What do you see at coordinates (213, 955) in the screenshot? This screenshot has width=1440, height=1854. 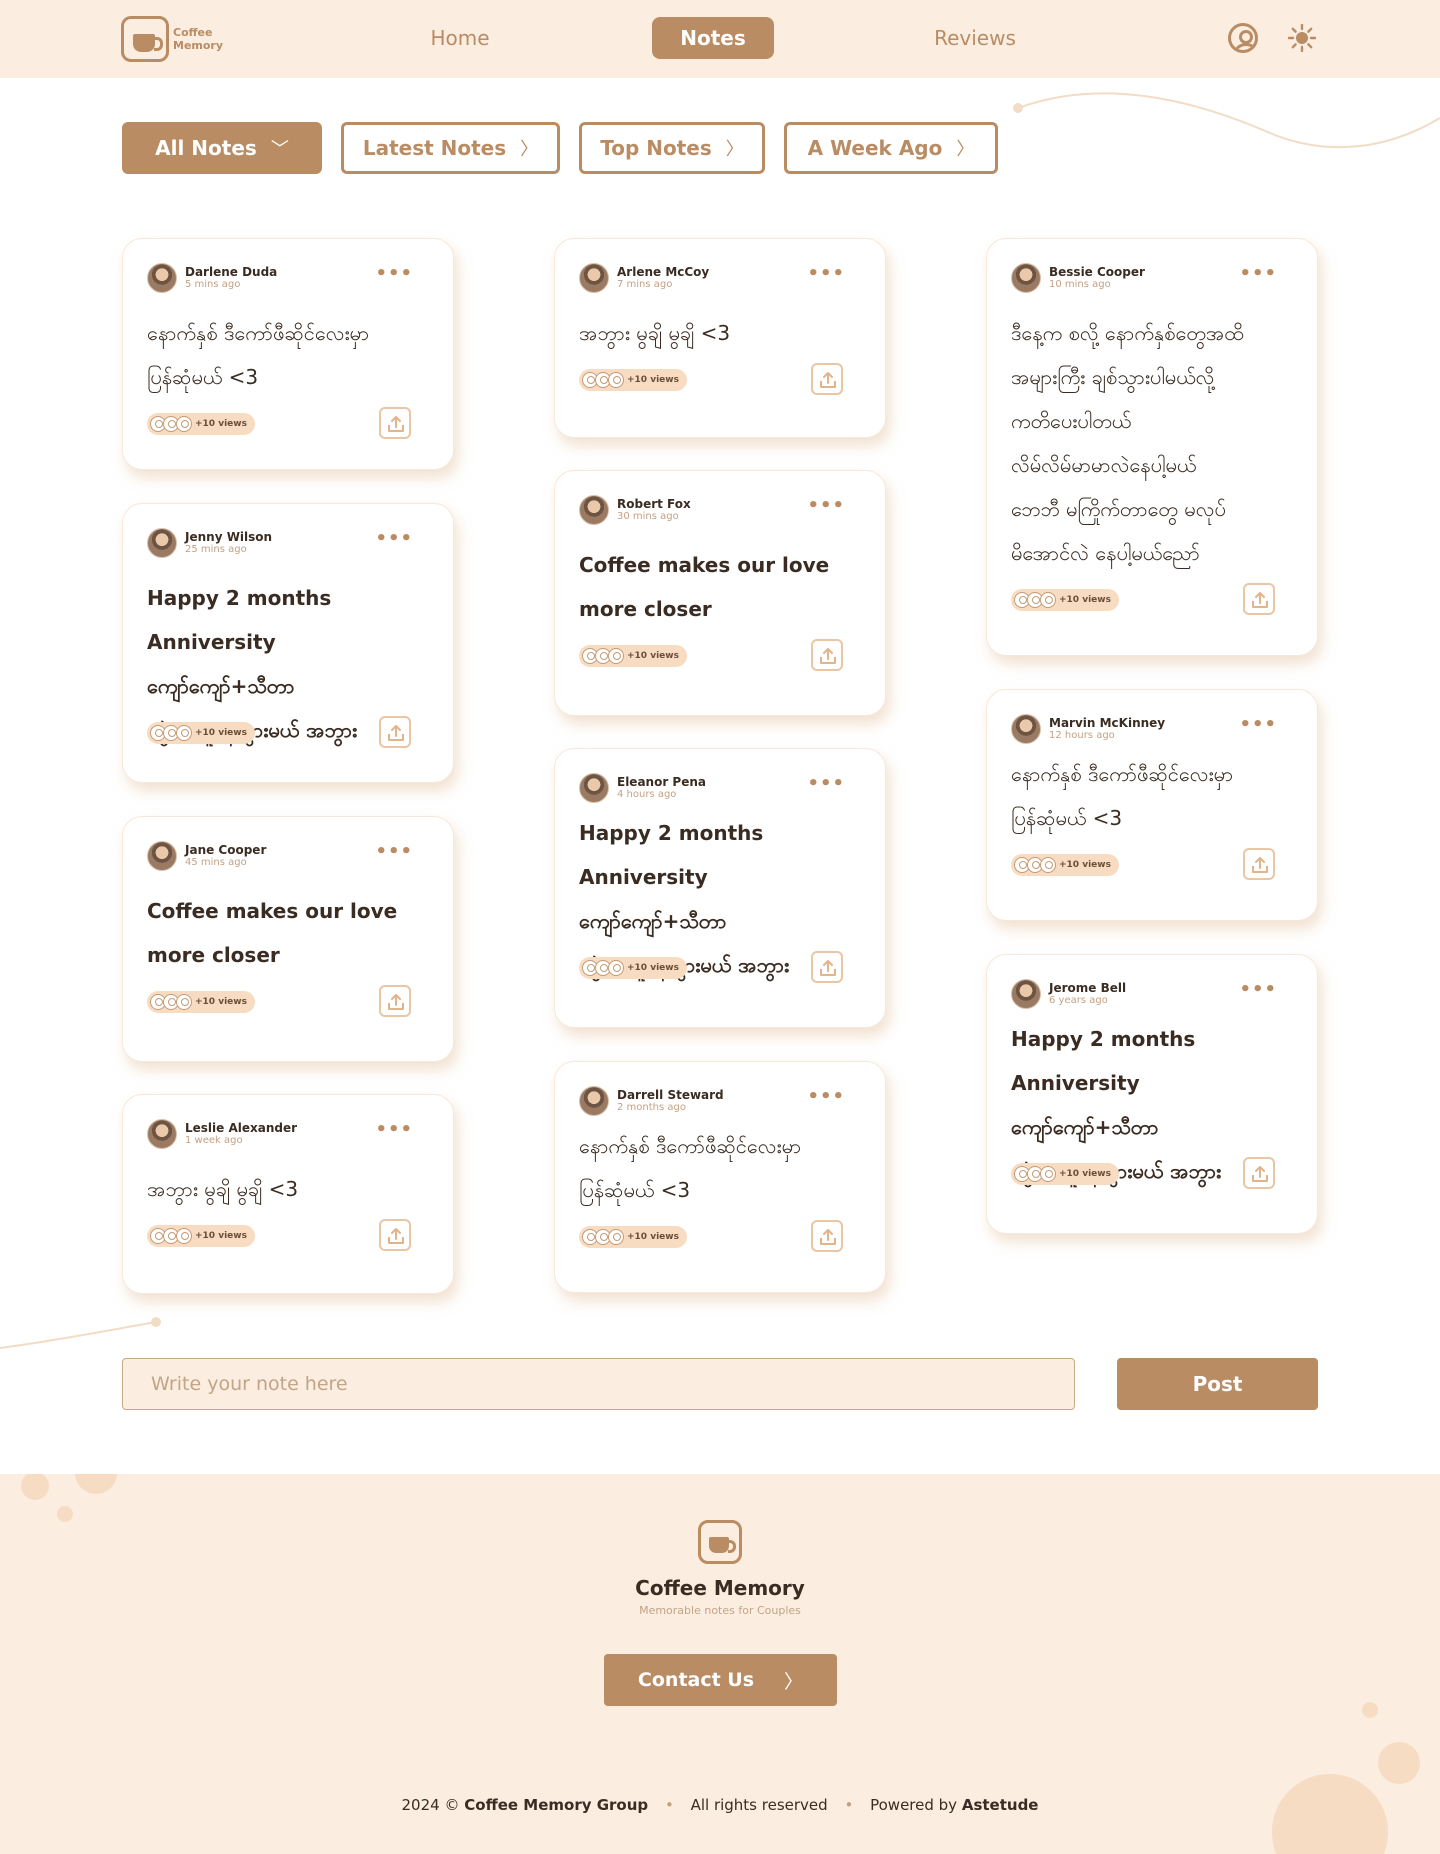 I see `note-line: more closer` at bounding box center [213, 955].